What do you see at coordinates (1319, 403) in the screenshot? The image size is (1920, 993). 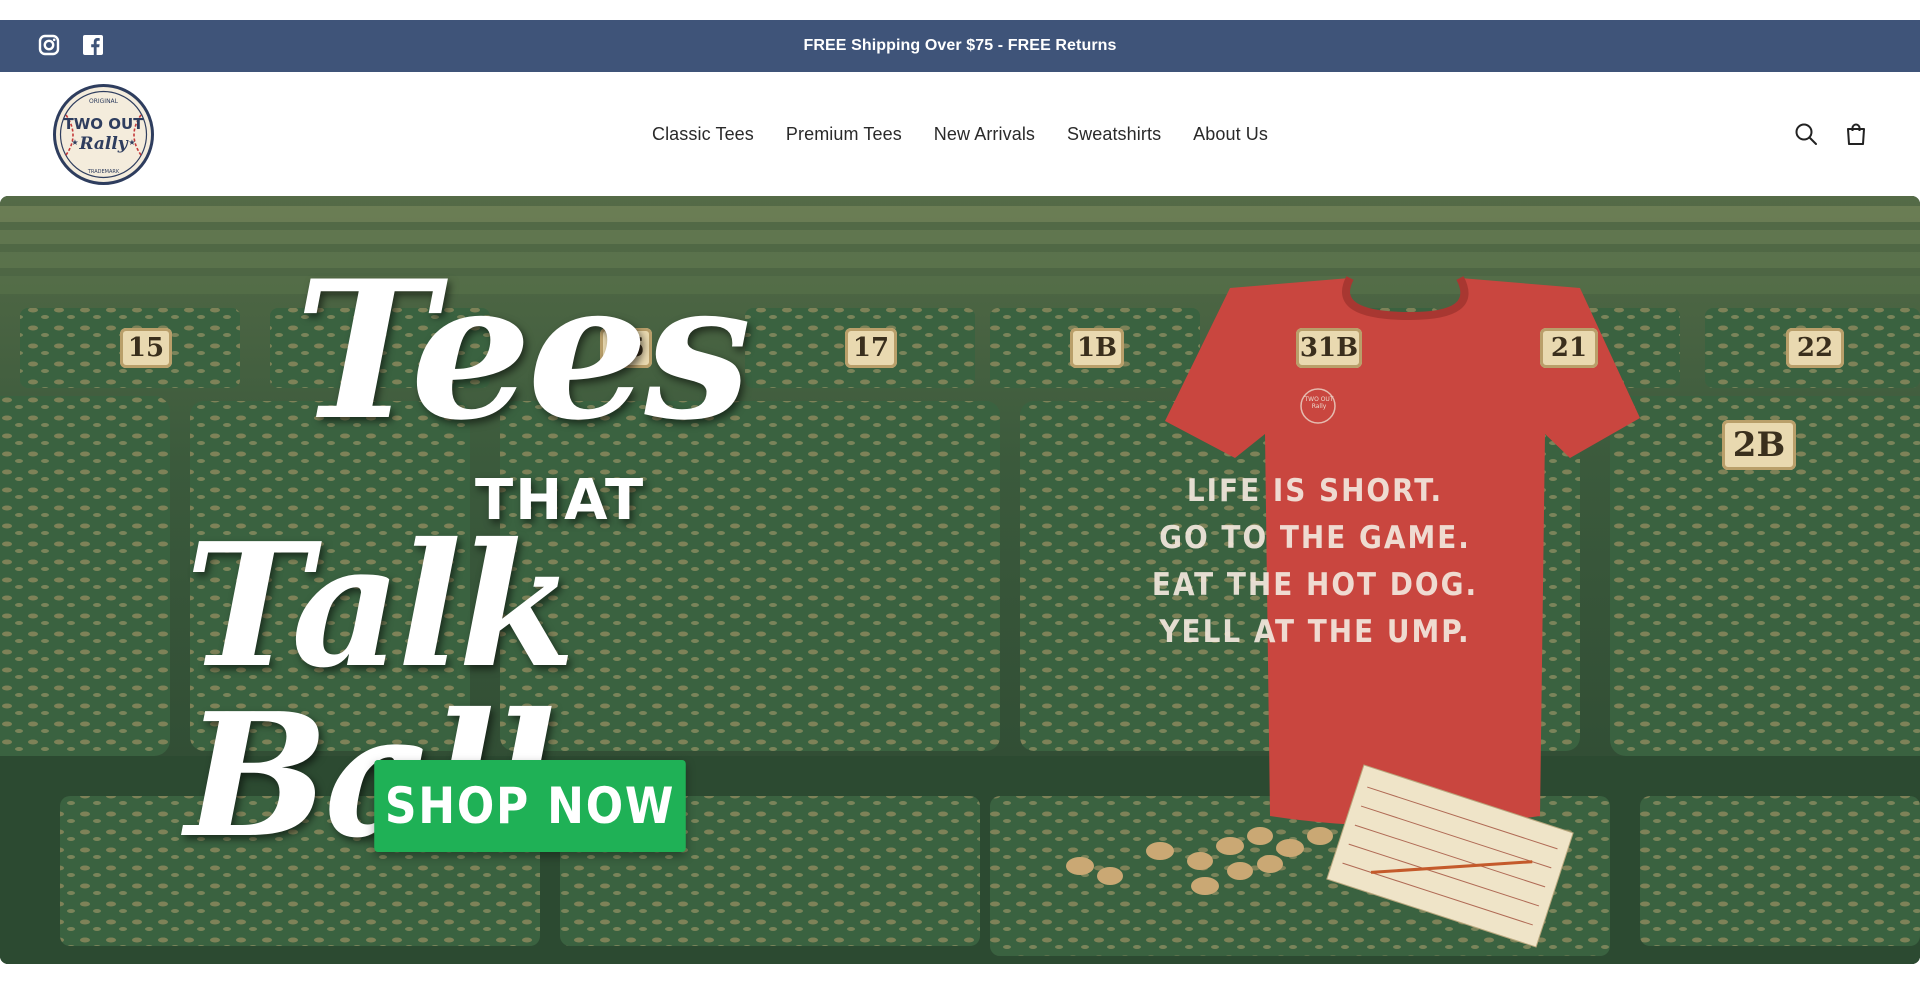 I see `tshirt-logo: TWO OUT Rally` at bounding box center [1319, 403].